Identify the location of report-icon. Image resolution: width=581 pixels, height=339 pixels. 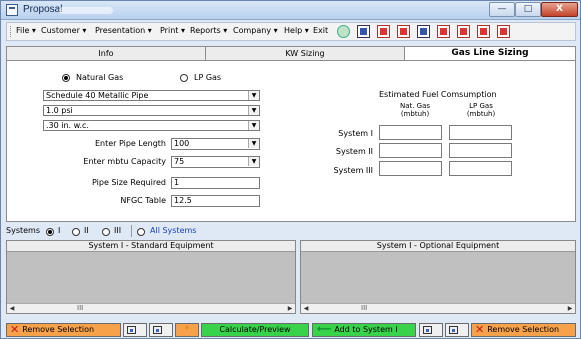
(403, 31).